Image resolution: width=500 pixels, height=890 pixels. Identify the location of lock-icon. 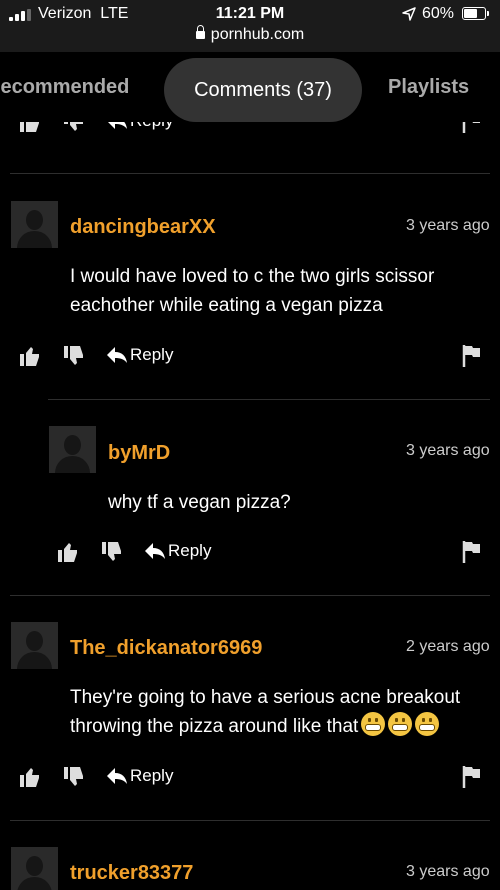
(200, 32).